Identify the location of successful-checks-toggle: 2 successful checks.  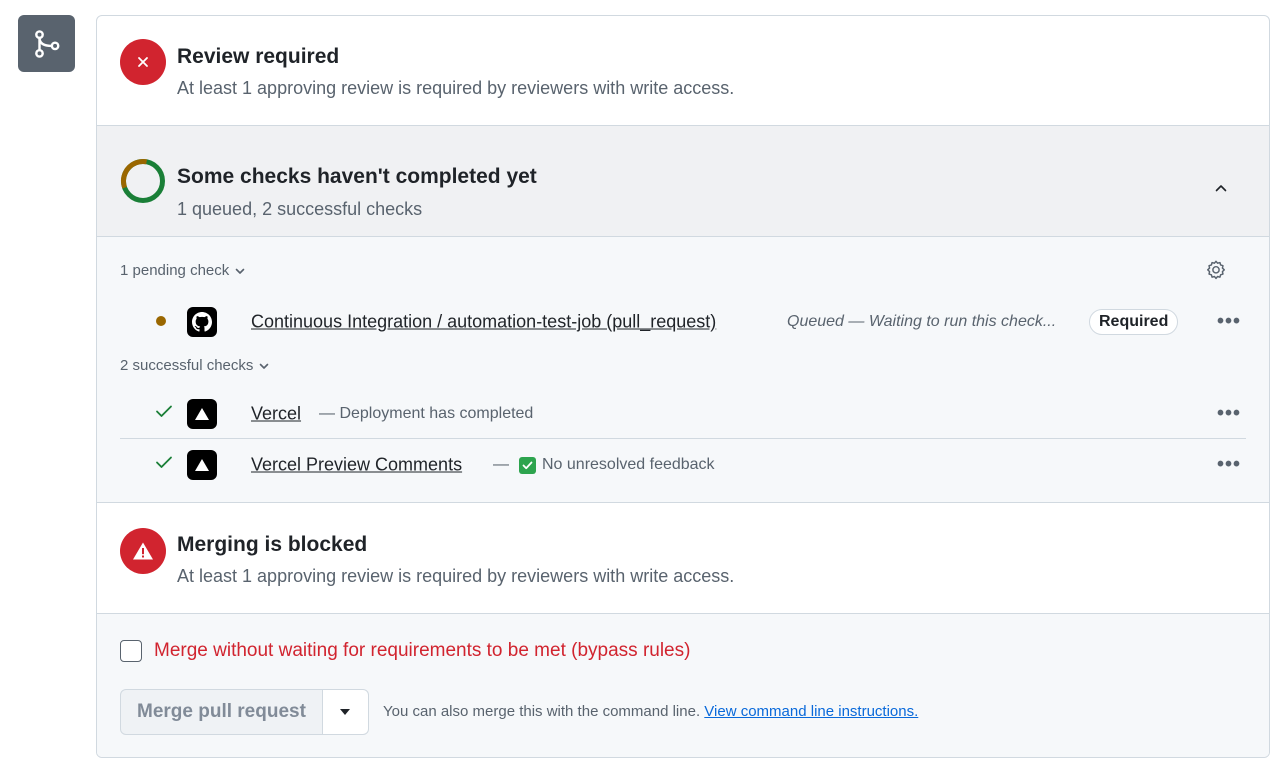
(195, 365).